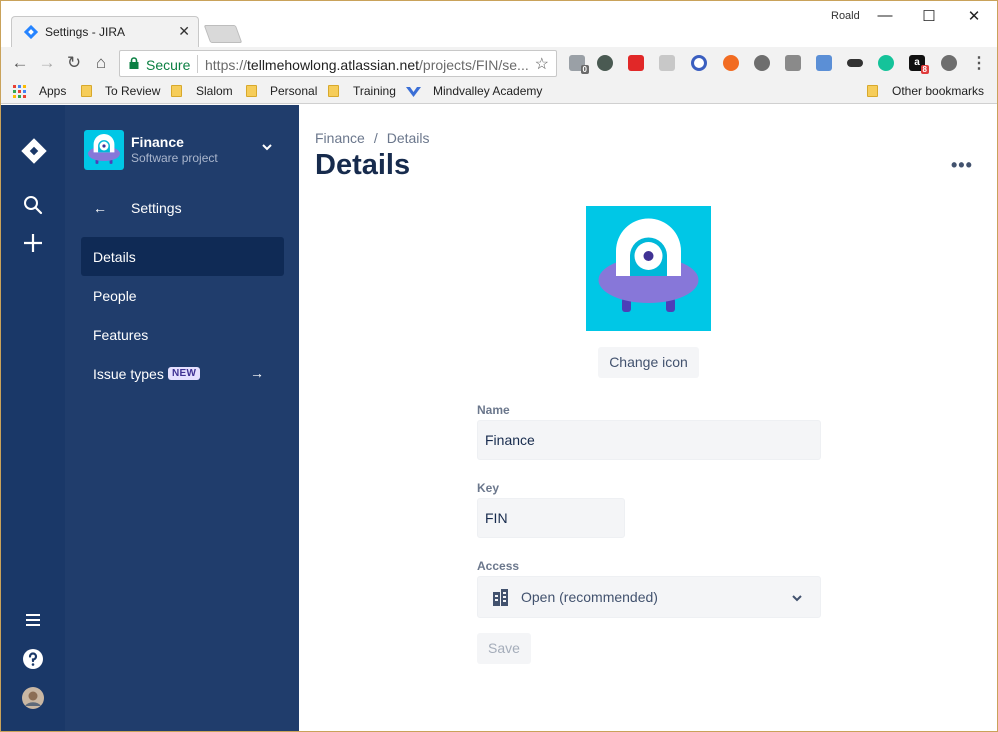 The height and width of the screenshot is (732, 998). I want to click on building-icon, so click(500, 597).